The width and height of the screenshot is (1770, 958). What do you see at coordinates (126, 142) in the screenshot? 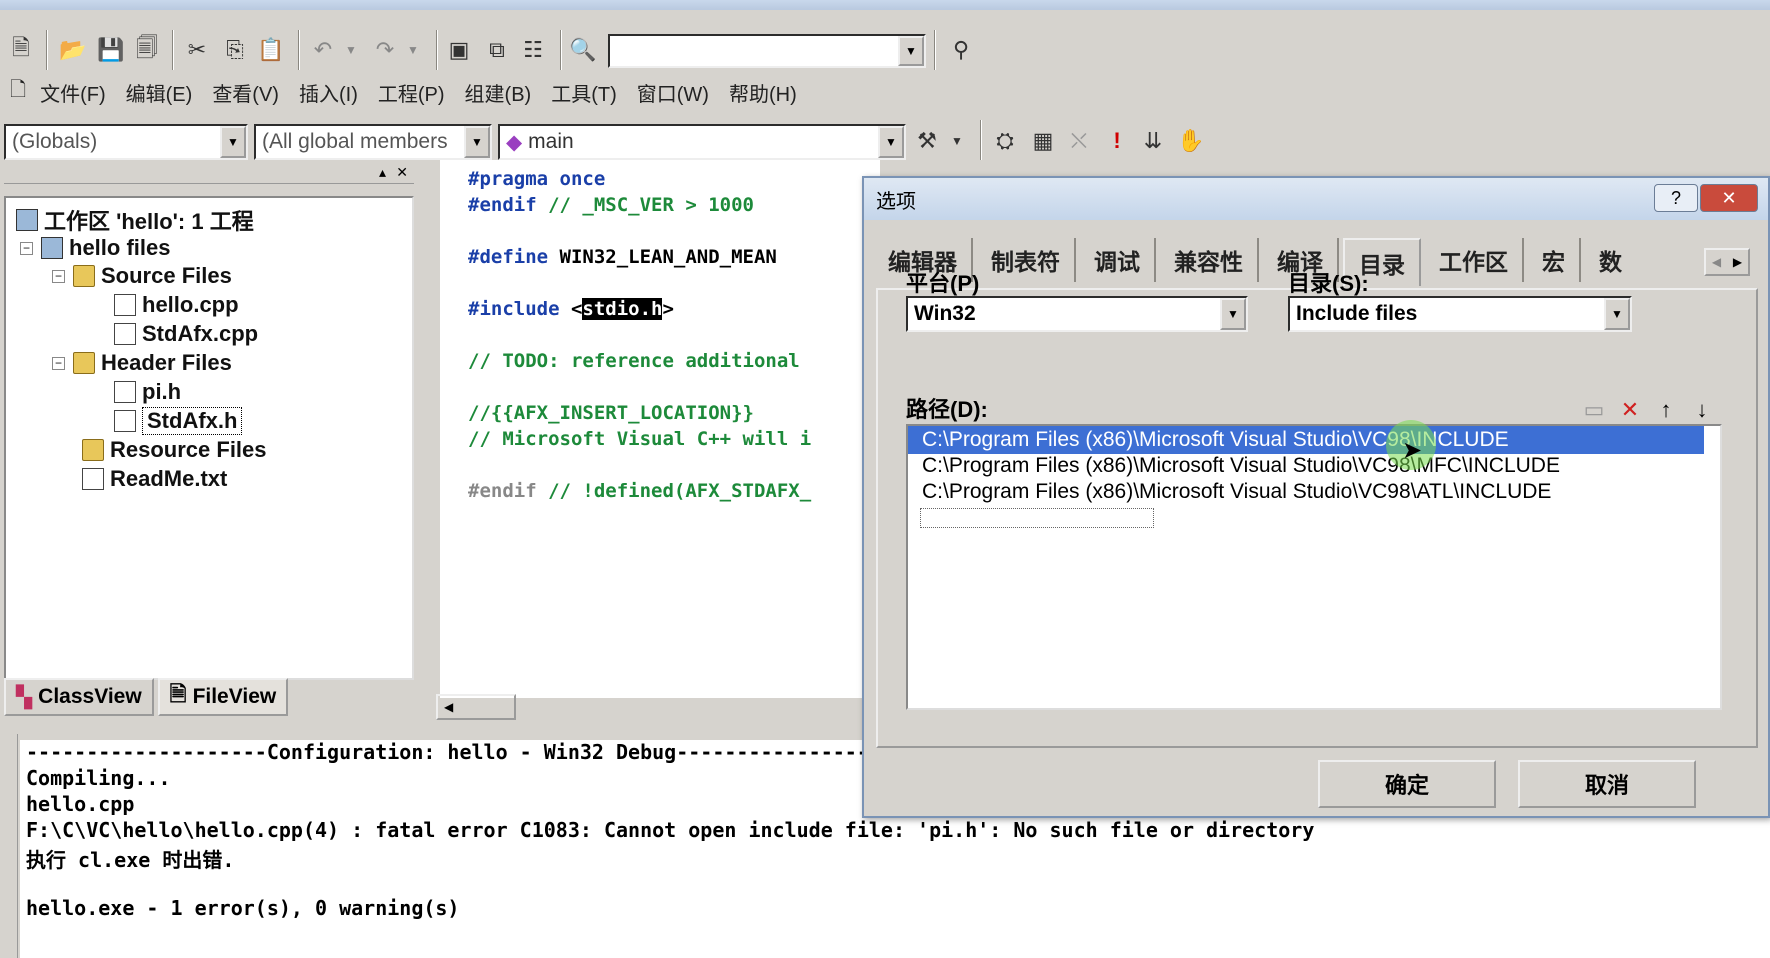
I see `class-combo: (Globals) ▼` at bounding box center [126, 142].